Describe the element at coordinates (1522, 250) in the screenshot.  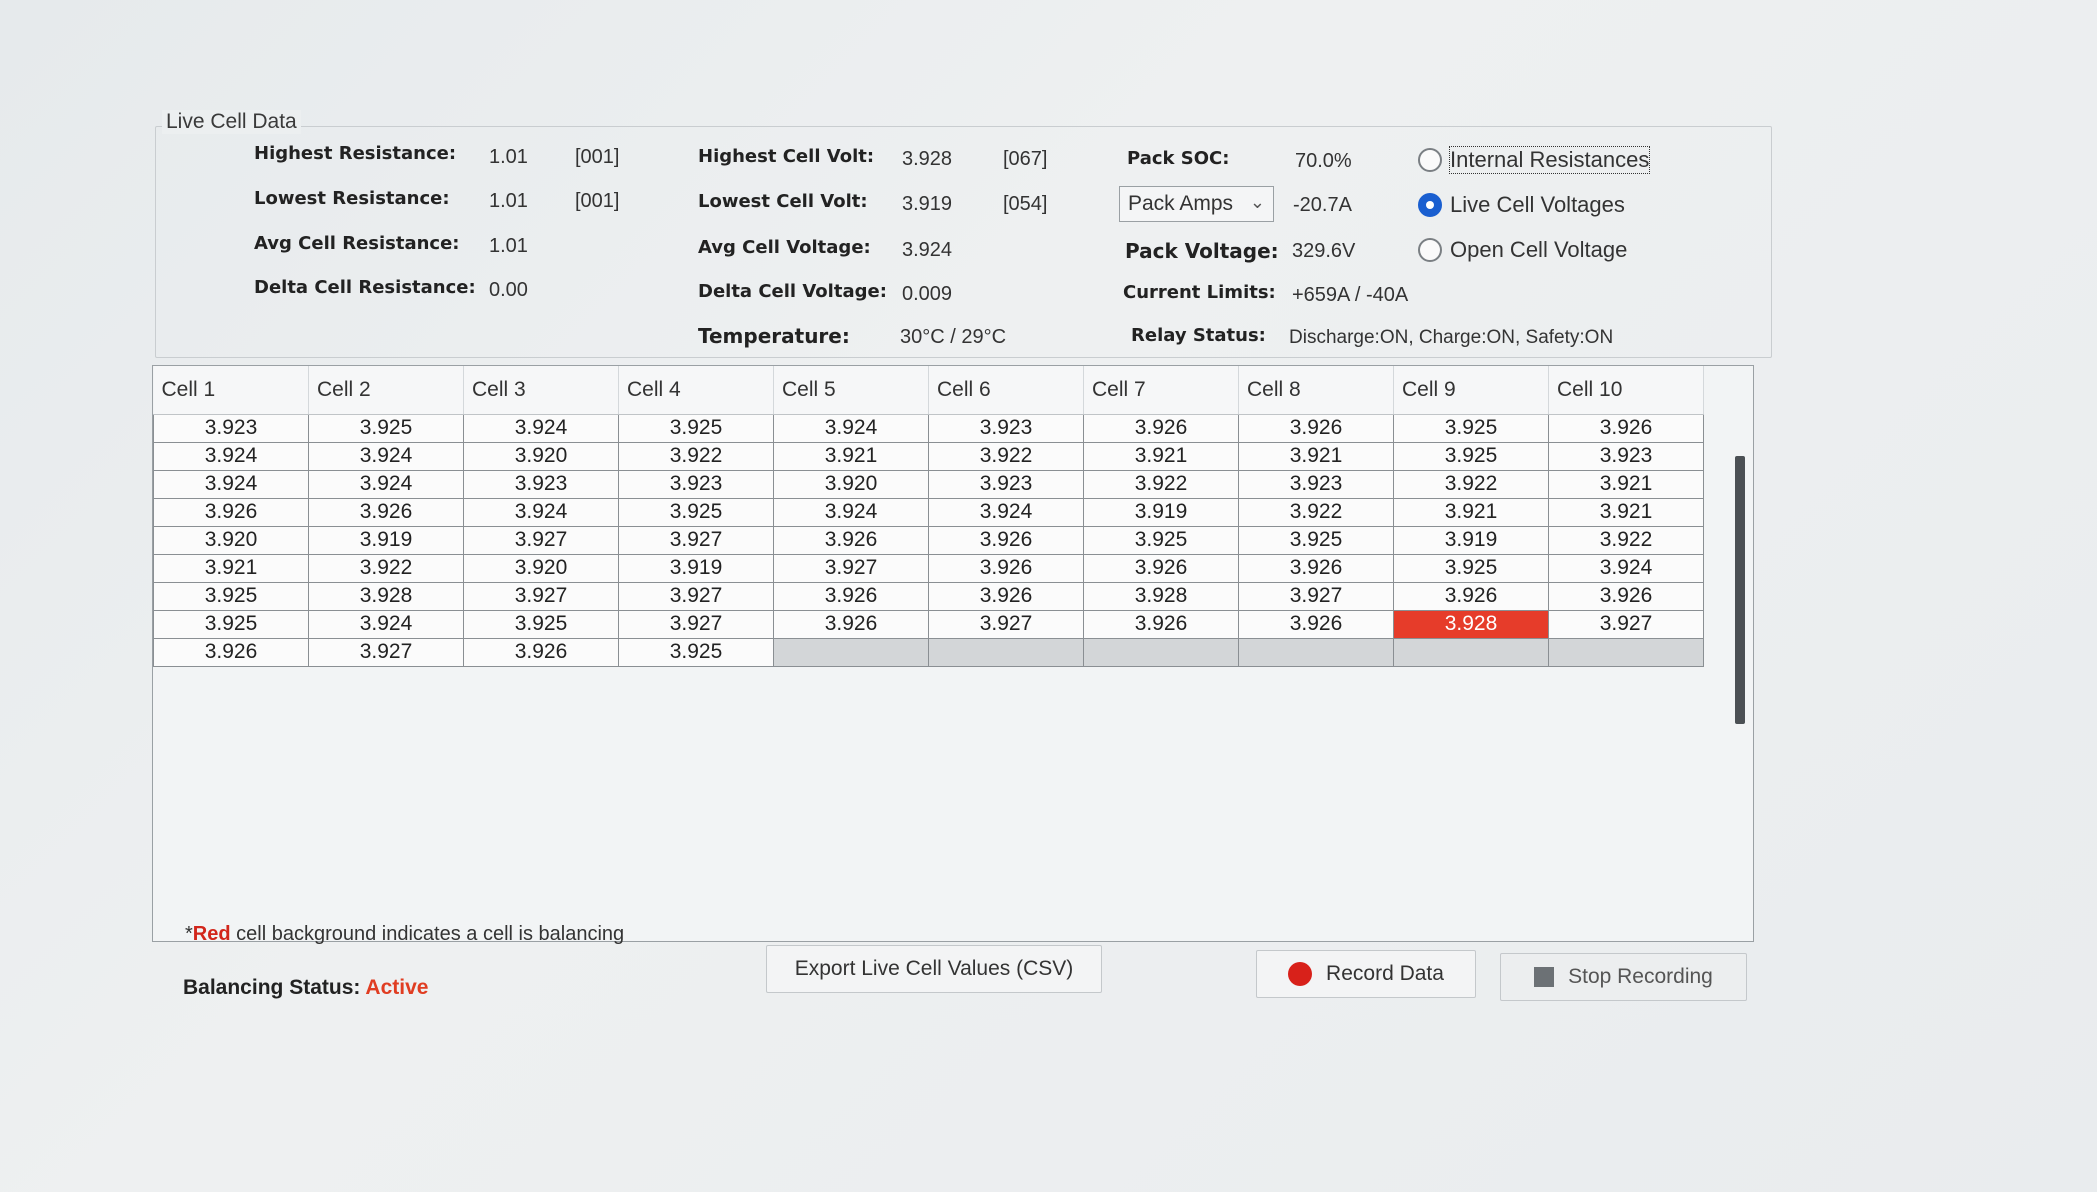
I see `radio-open-cell-voltage: Open Cell Voltage` at that location.